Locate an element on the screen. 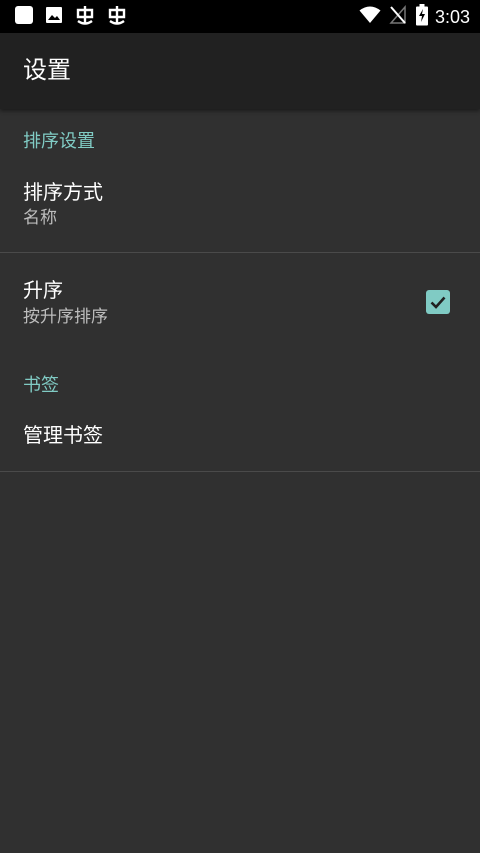 The image size is (480, 853). pref-manage-bookmarks-title: 管理书签 is located at coordinates (63, 435).